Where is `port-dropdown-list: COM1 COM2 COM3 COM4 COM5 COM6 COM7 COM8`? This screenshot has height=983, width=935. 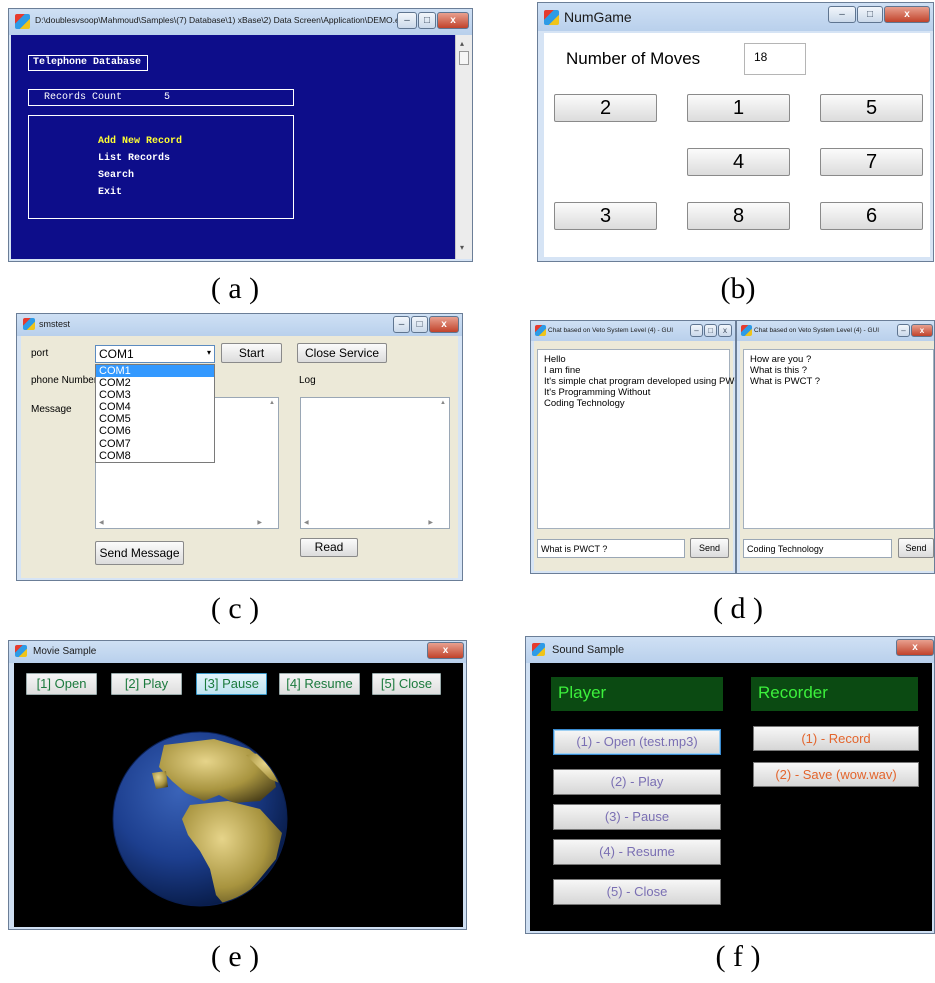
port-dropdown-list: COM1 COM2 COM3 COM4 COM5 COM6 COM7 COM8 is located at coordinates (155, 413).